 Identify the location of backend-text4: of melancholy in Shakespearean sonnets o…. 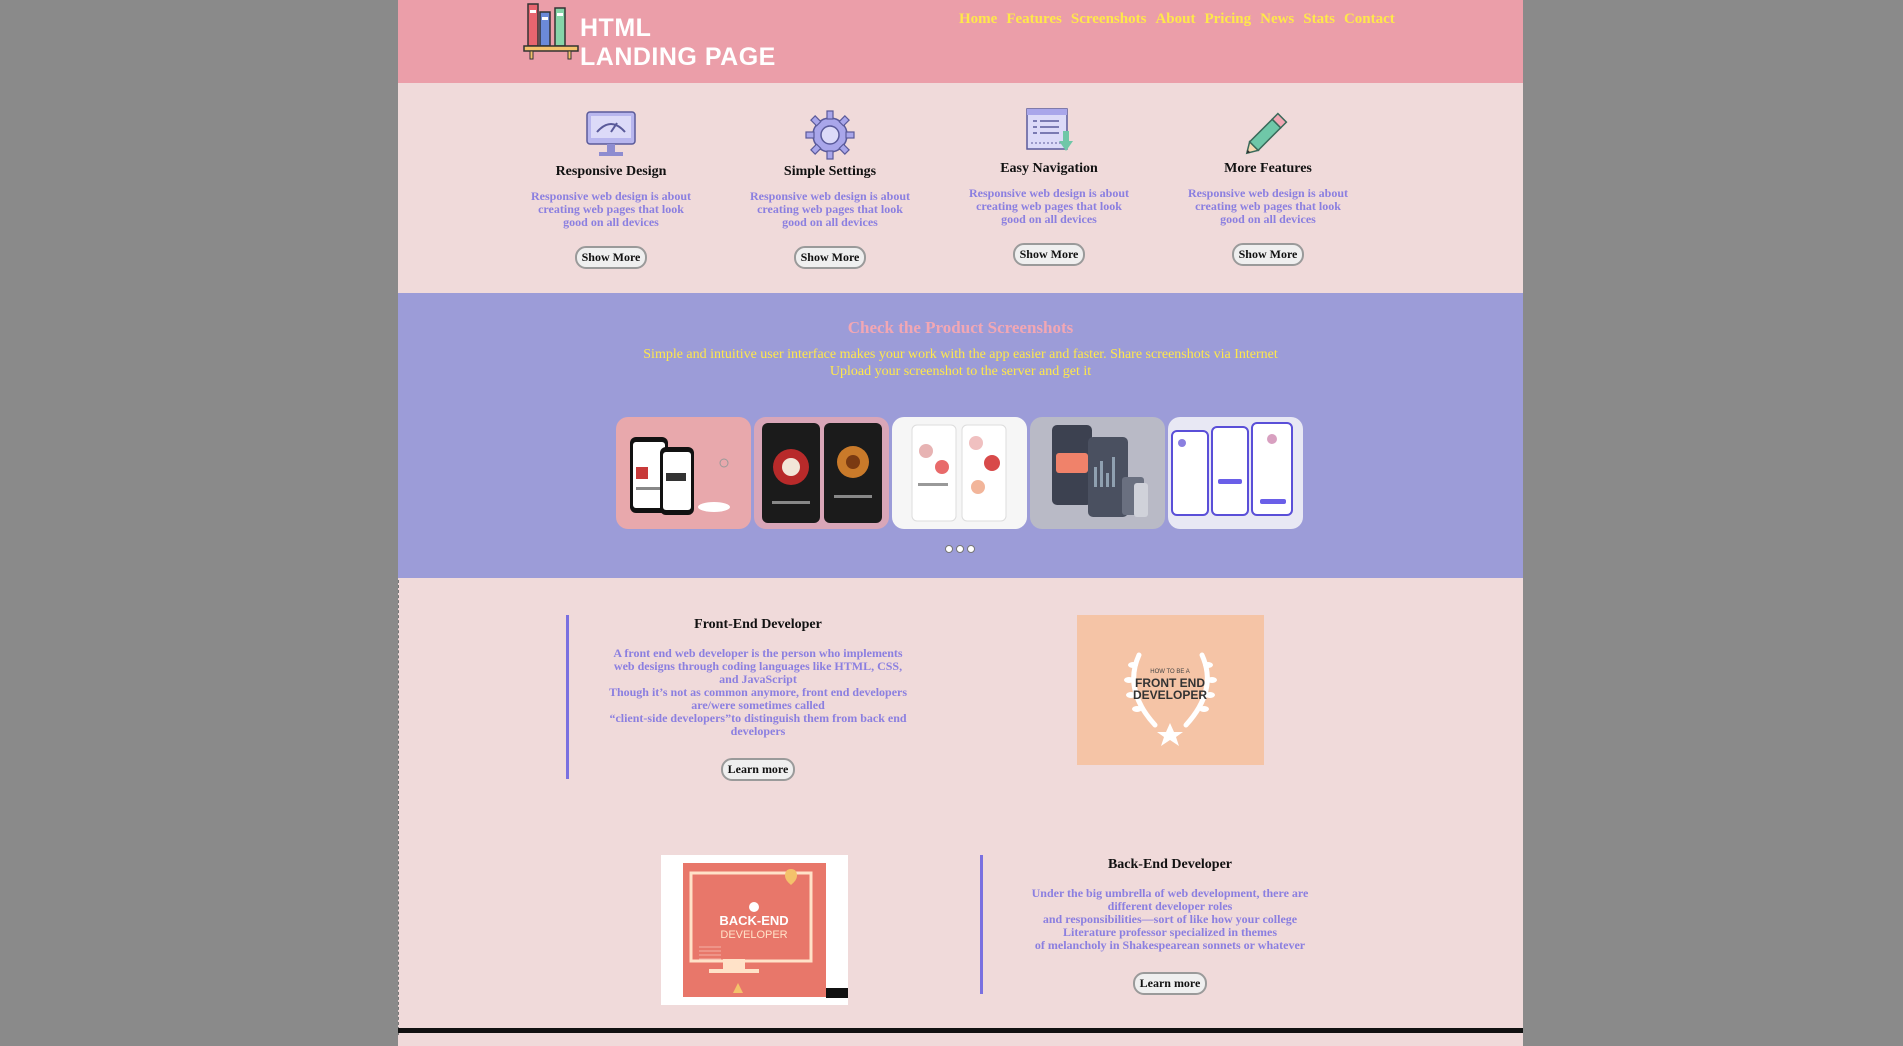
(1170, 945).